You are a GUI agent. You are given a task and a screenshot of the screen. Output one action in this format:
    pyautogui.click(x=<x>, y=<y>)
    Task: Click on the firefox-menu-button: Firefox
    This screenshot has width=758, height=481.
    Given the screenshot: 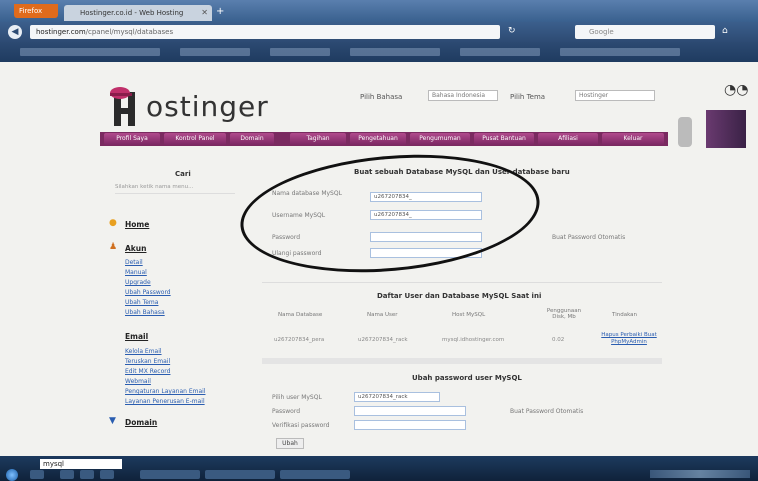 What is the action you would take?
    pyautogui.click(x=36, y=11)
    